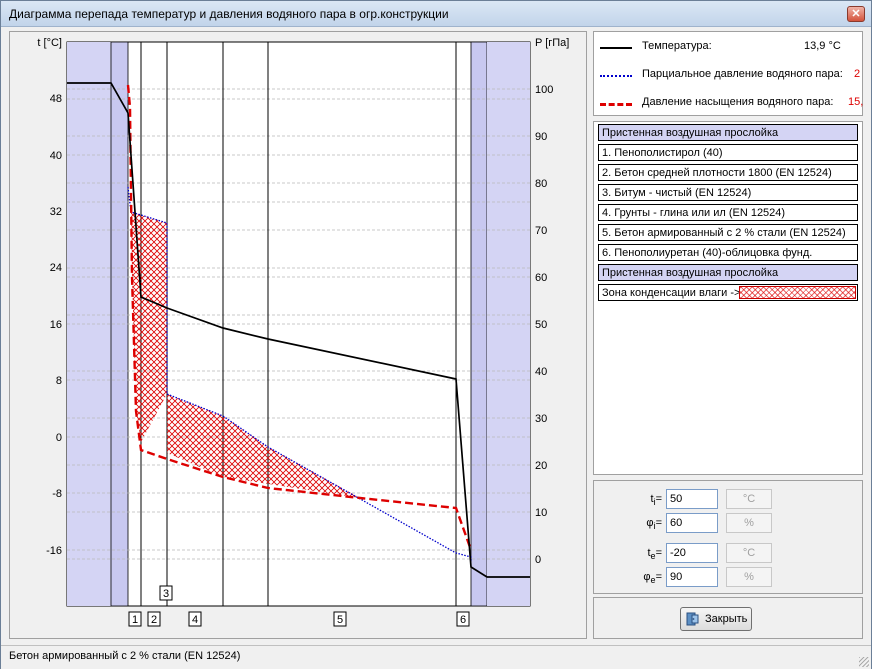 This screenshot has height=669, width=872. Describe the element at coordinates (730, 48) in the screenshot. I see `legend-temperature: Температура: 13,9 °C` at that location.